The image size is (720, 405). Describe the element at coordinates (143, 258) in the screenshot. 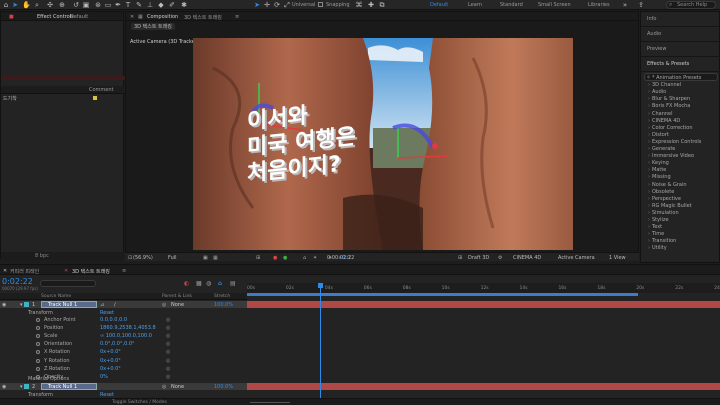

I see `zoom-level: (56.9%)` at that location.